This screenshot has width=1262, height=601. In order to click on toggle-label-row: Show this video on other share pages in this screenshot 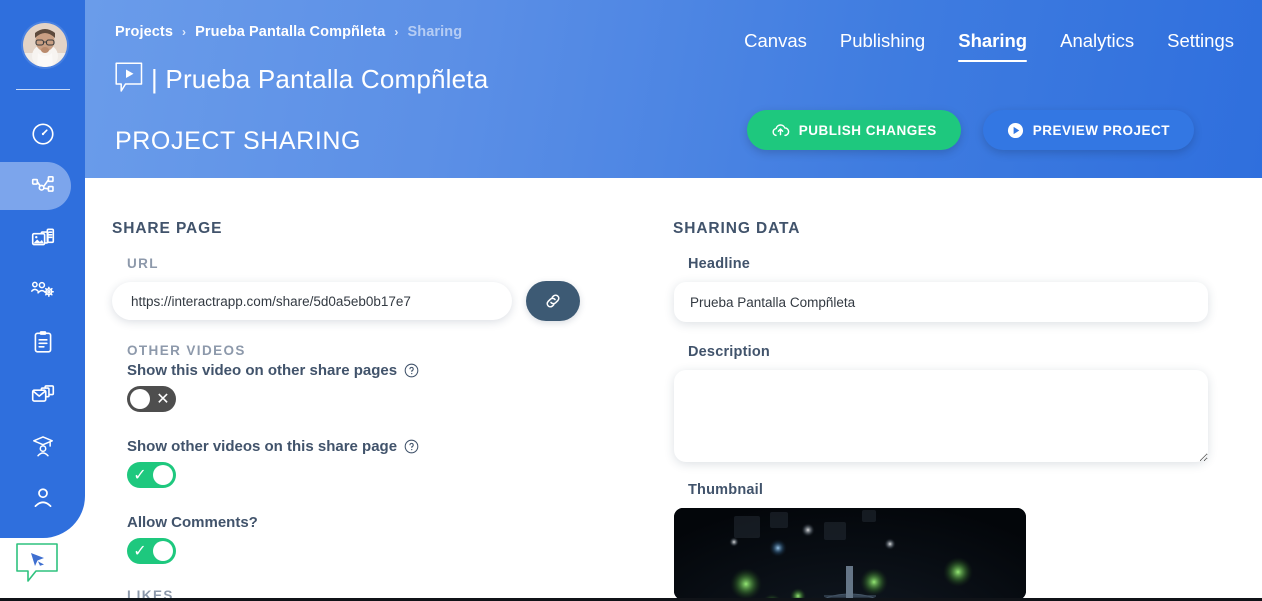, I will do `click(379, 370)`.